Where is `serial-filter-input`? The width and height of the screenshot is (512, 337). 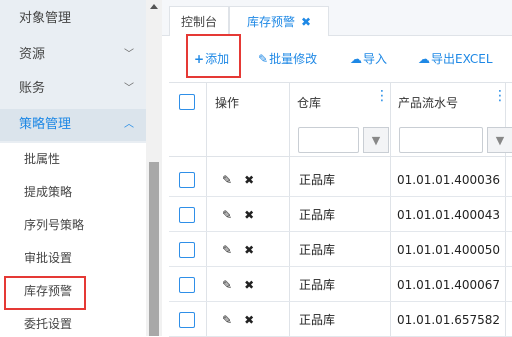
serial-filter-input is located at coordinates (441, 140).